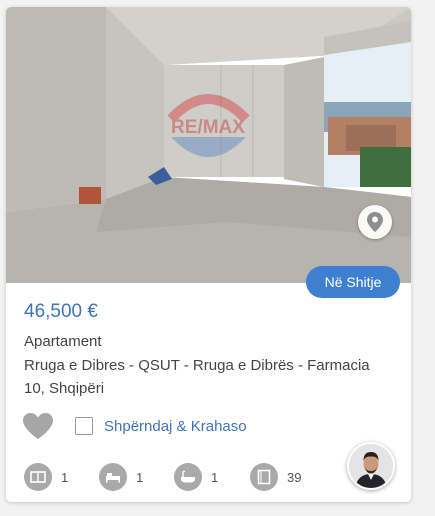 The width and height of the screenshot is (435, 516). Describe the element at coordinates (188, 477) in the screenshot. I see `bathroom-icon` at that location.